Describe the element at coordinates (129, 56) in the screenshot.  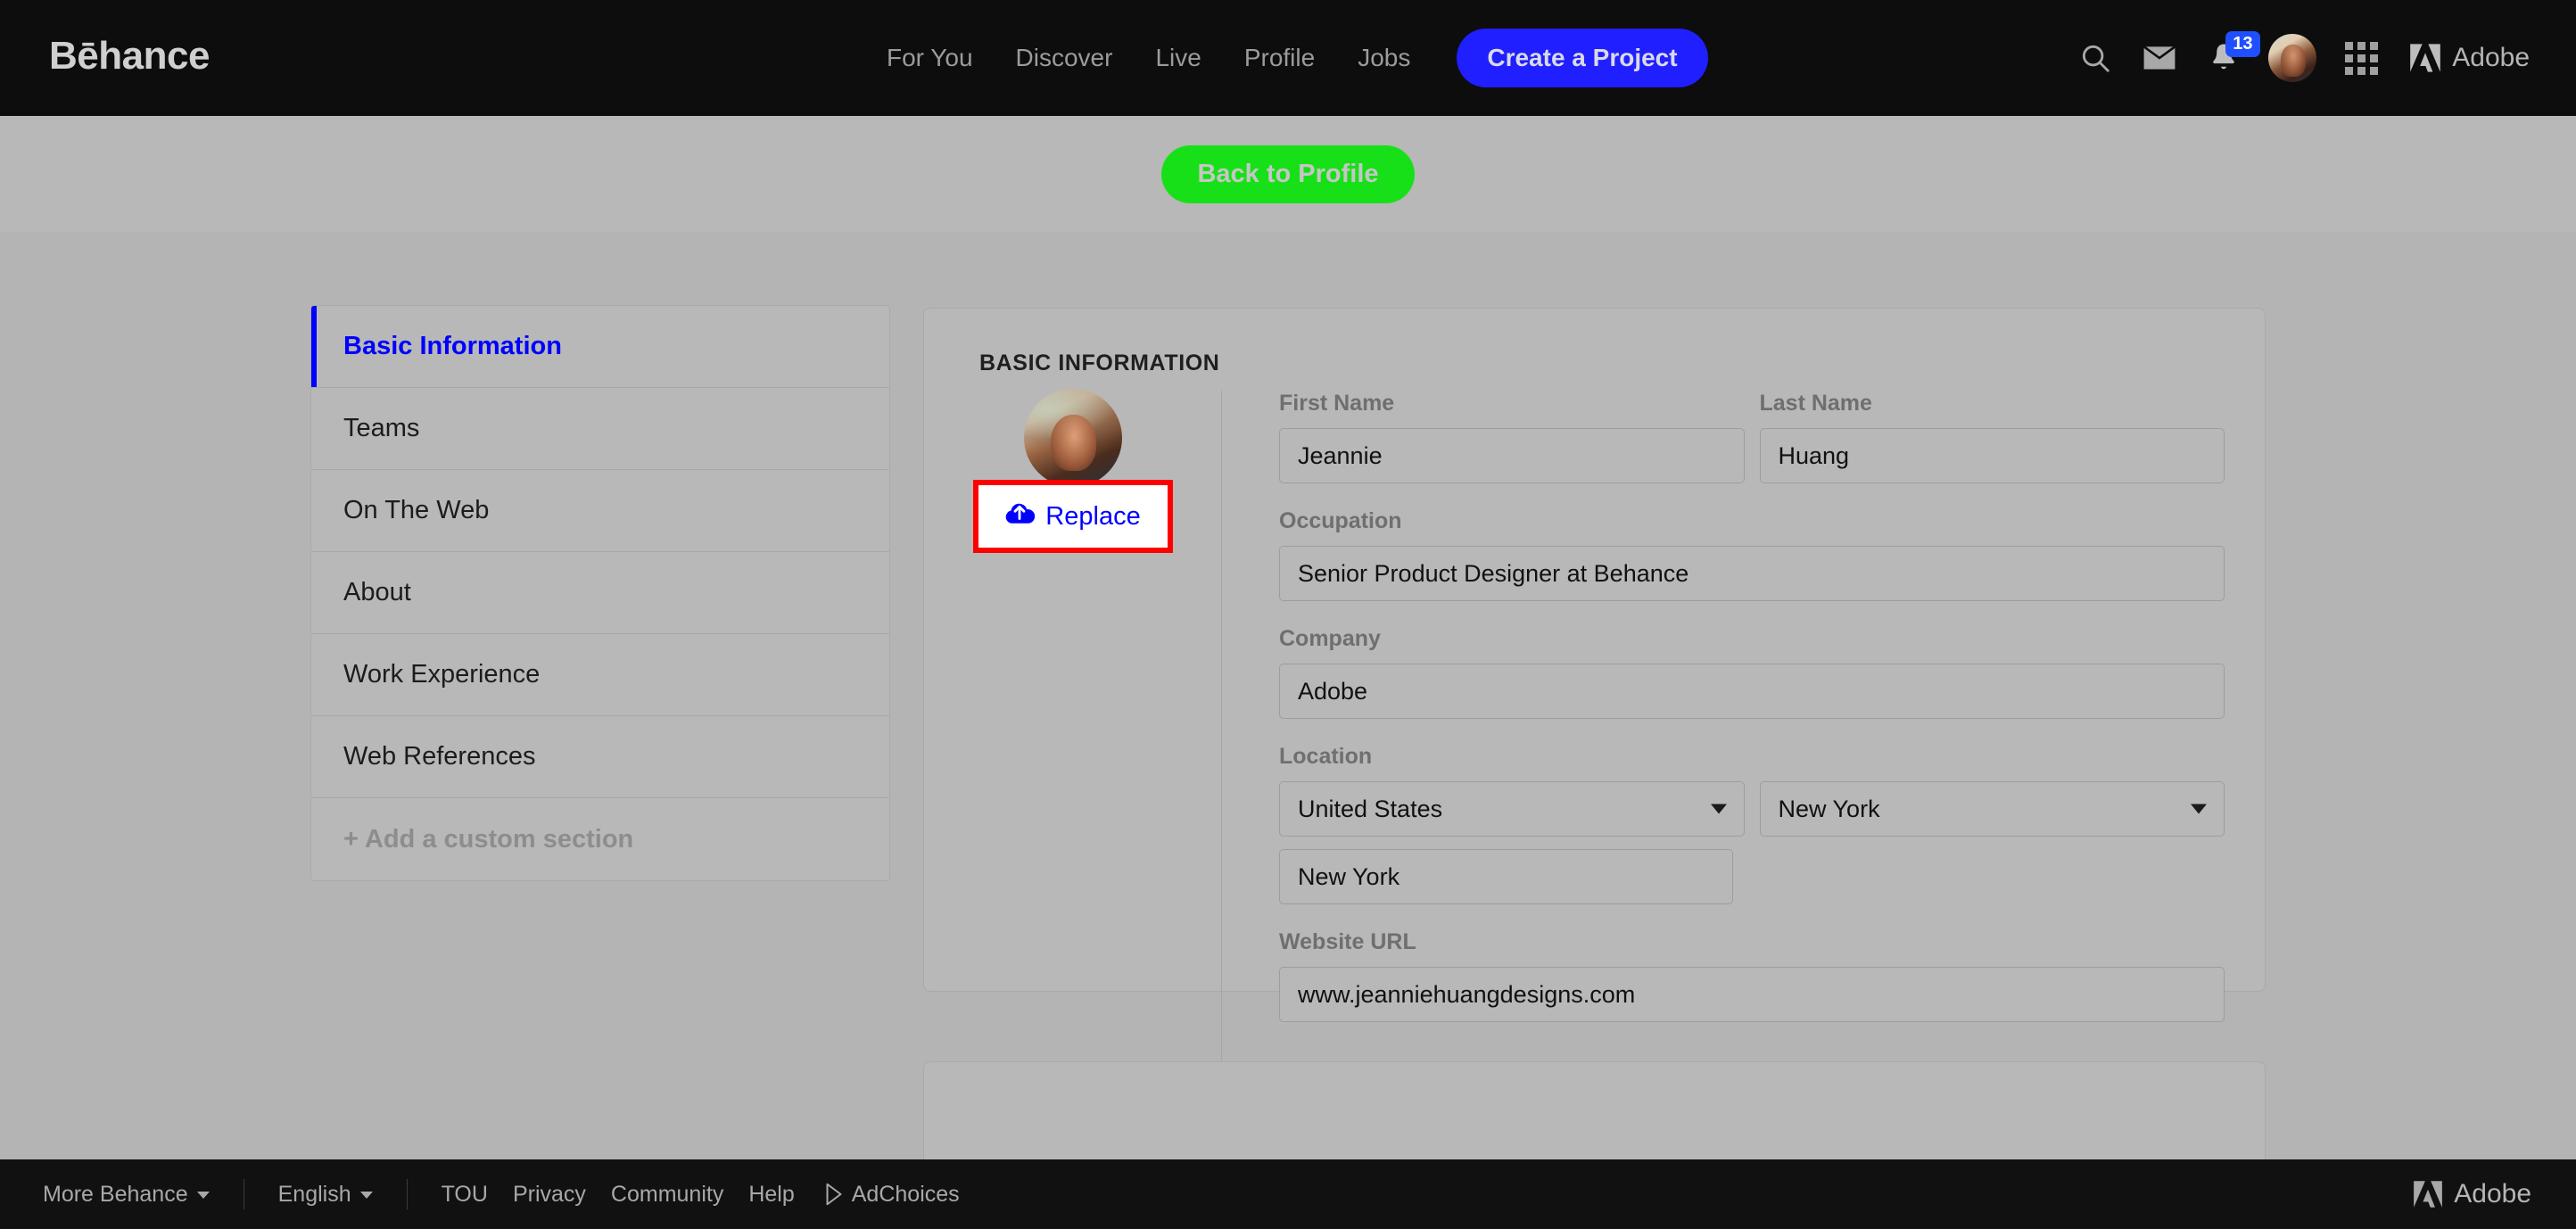
I see `behance-logo: Bēhance` at that location.